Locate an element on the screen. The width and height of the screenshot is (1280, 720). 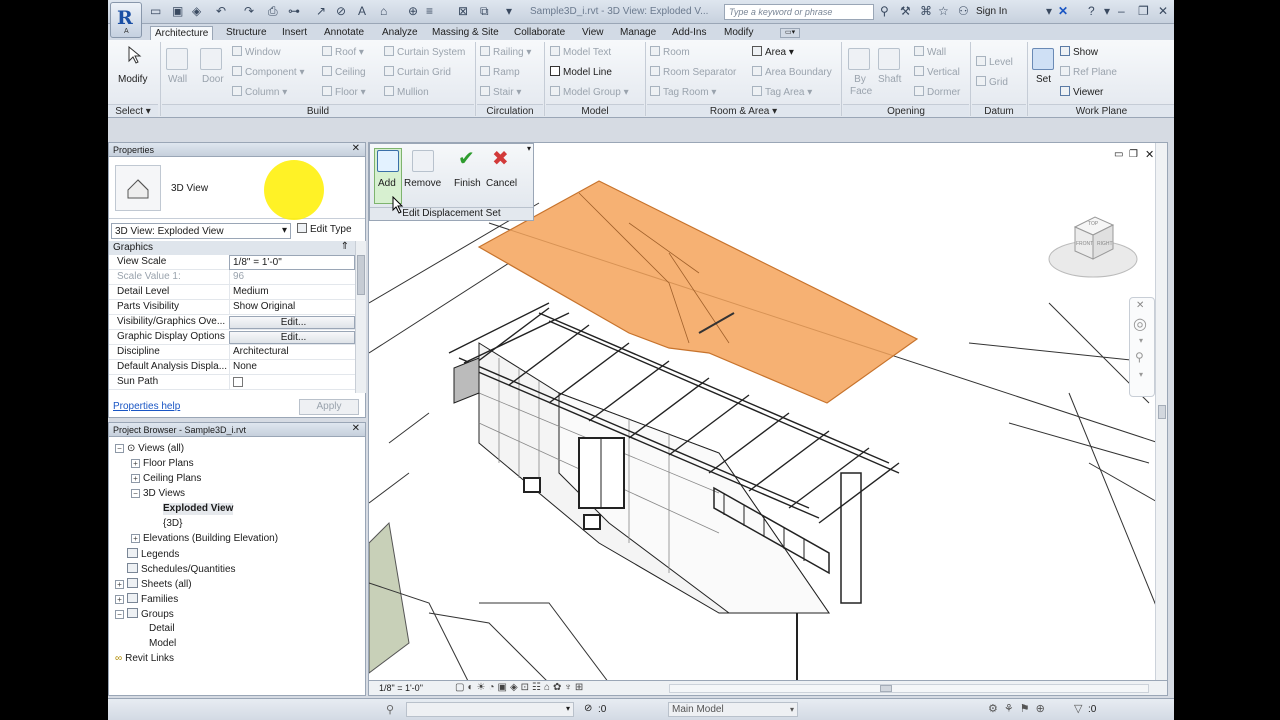
viewcube: TOP FRONT RIGHT is located at coordinates (1093, 248).